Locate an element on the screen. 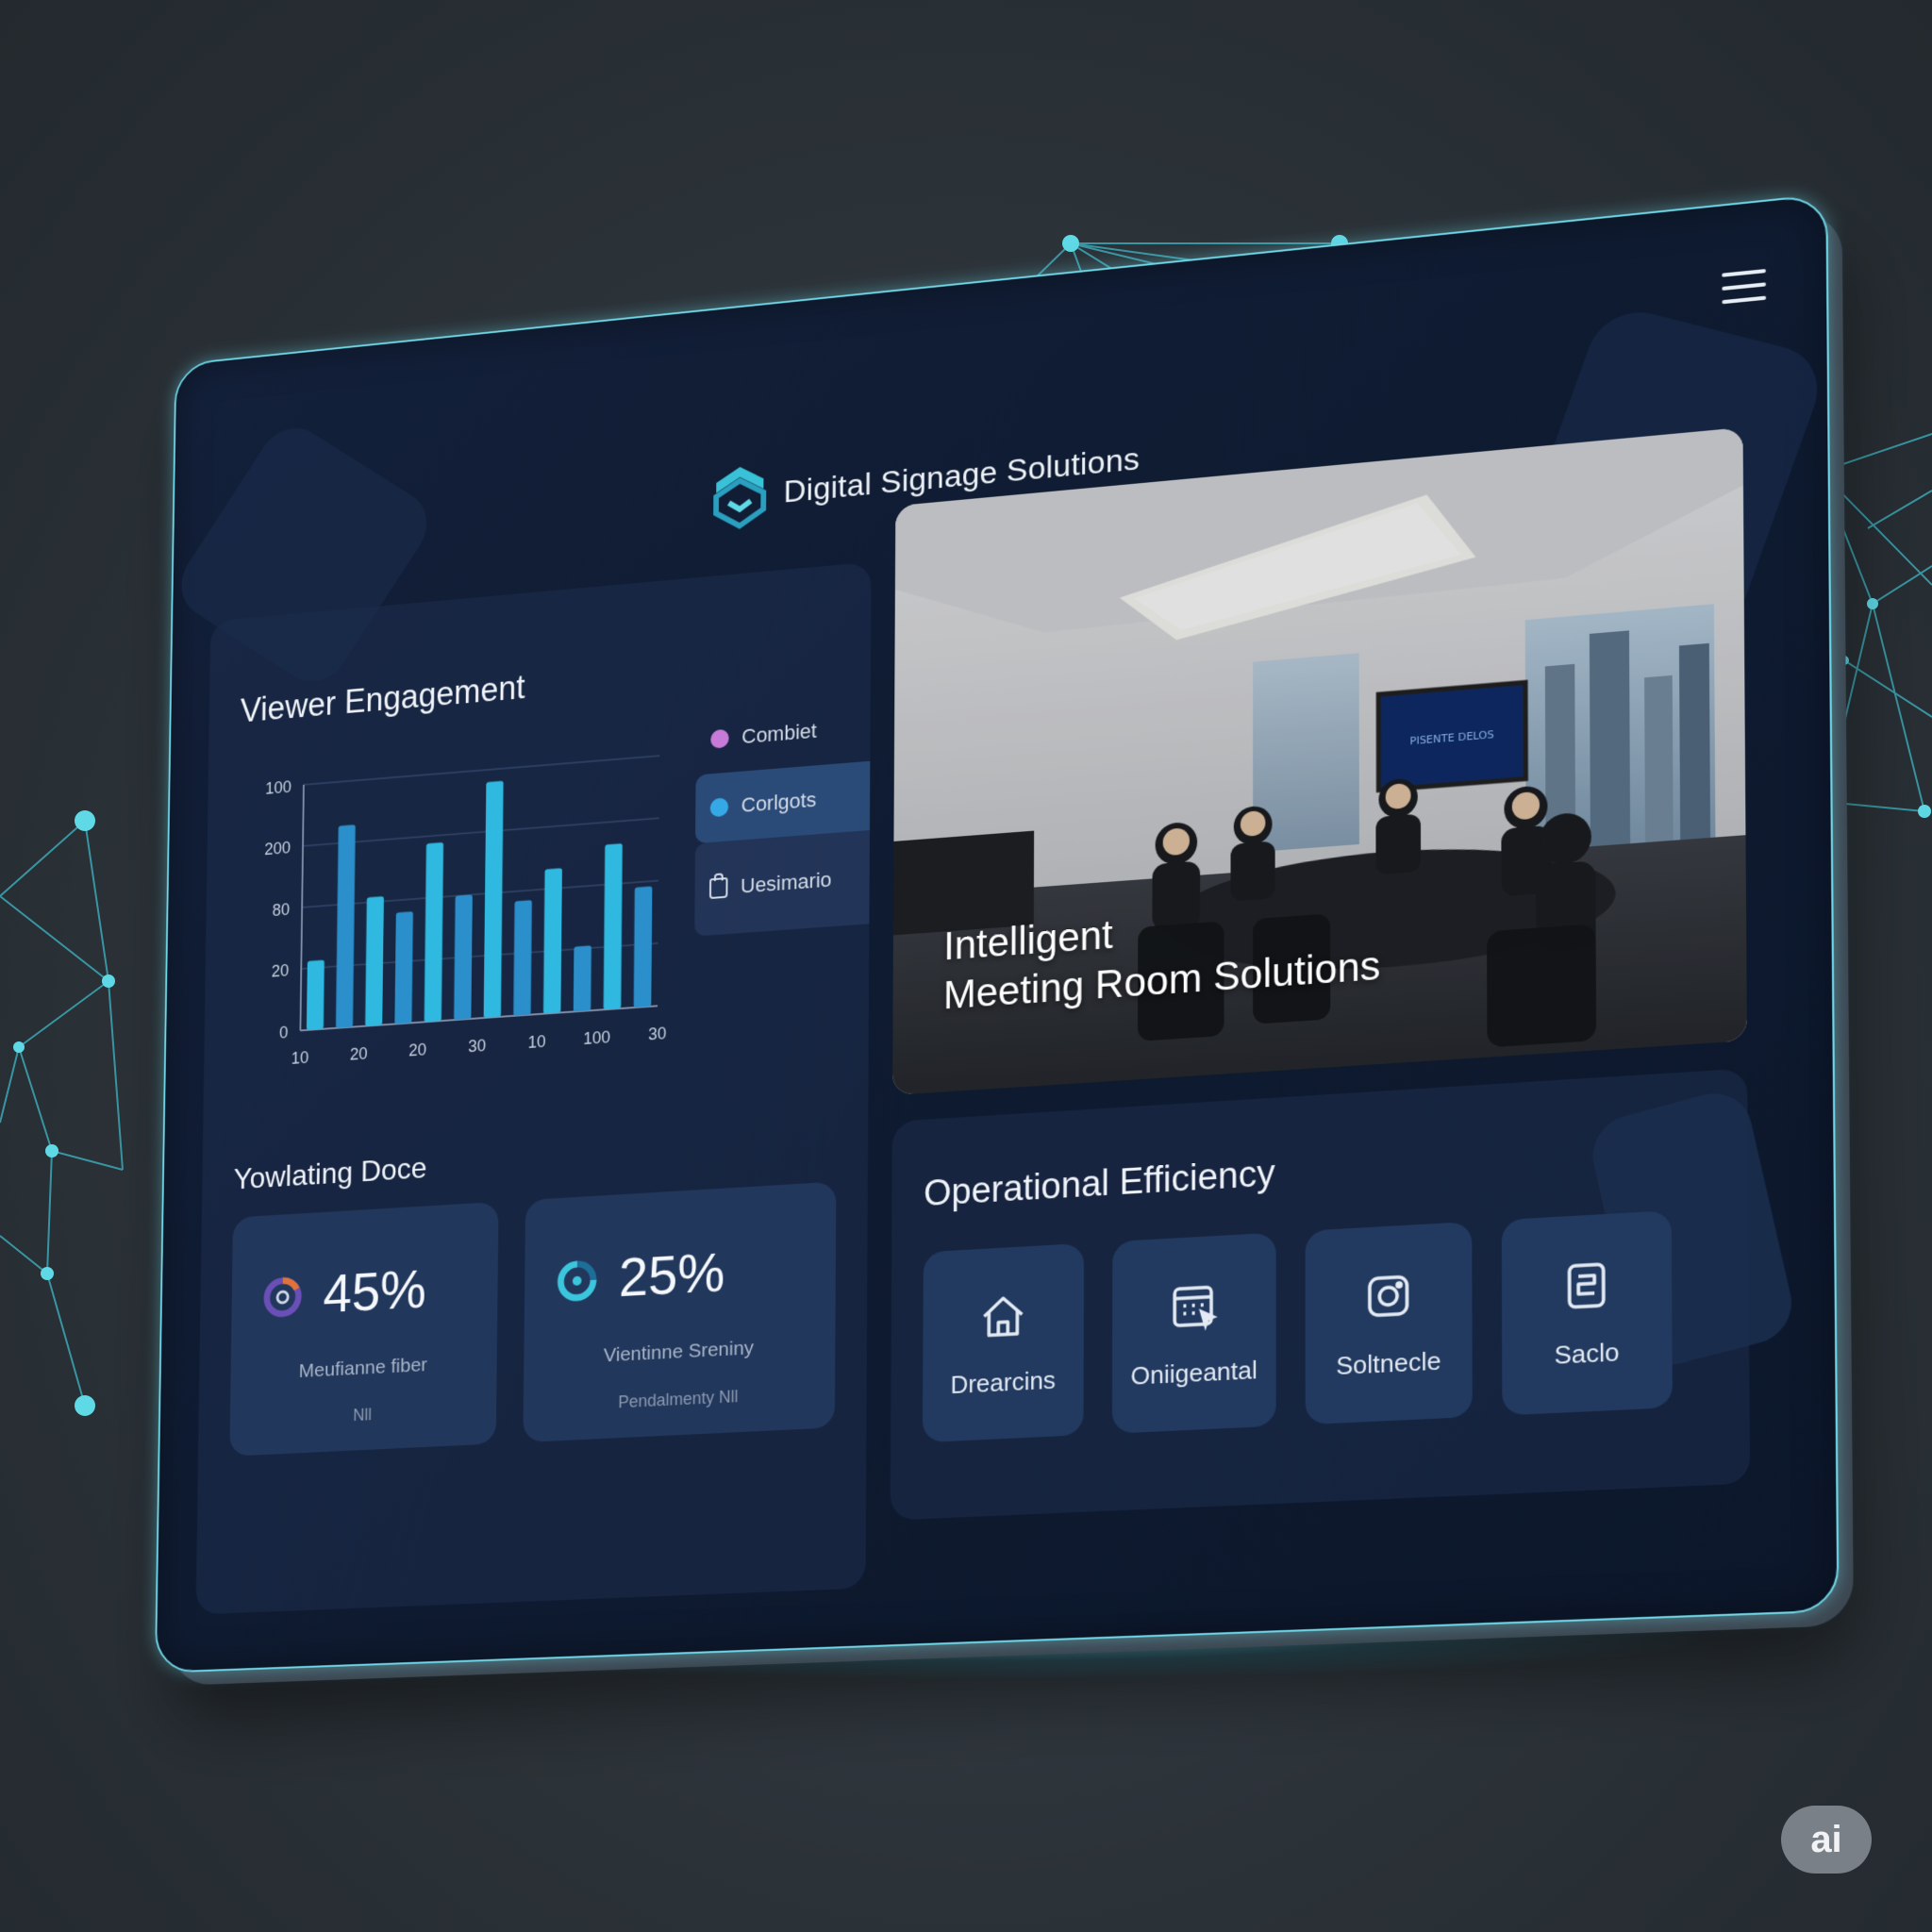 The height and width of the screenshot is (1932, 1932). tile-label: Soltnecle is located at coordinates (1388, 1363).